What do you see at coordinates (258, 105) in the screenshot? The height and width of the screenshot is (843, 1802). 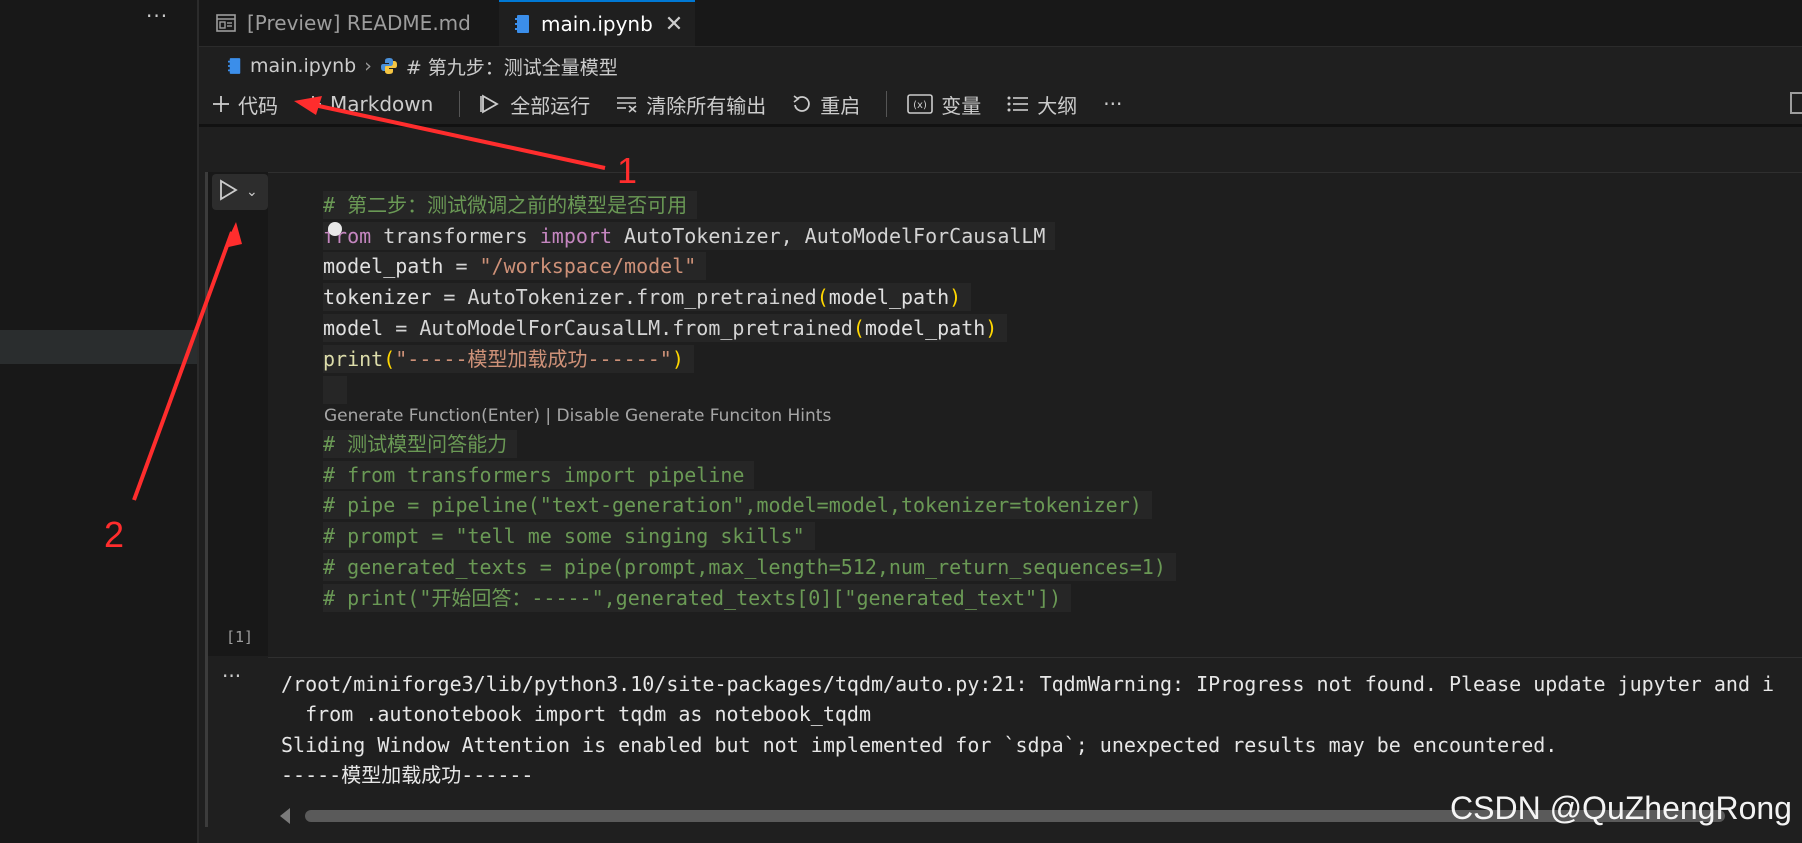 I see `add-code-label: 代码` at bounding box center [258, 105].